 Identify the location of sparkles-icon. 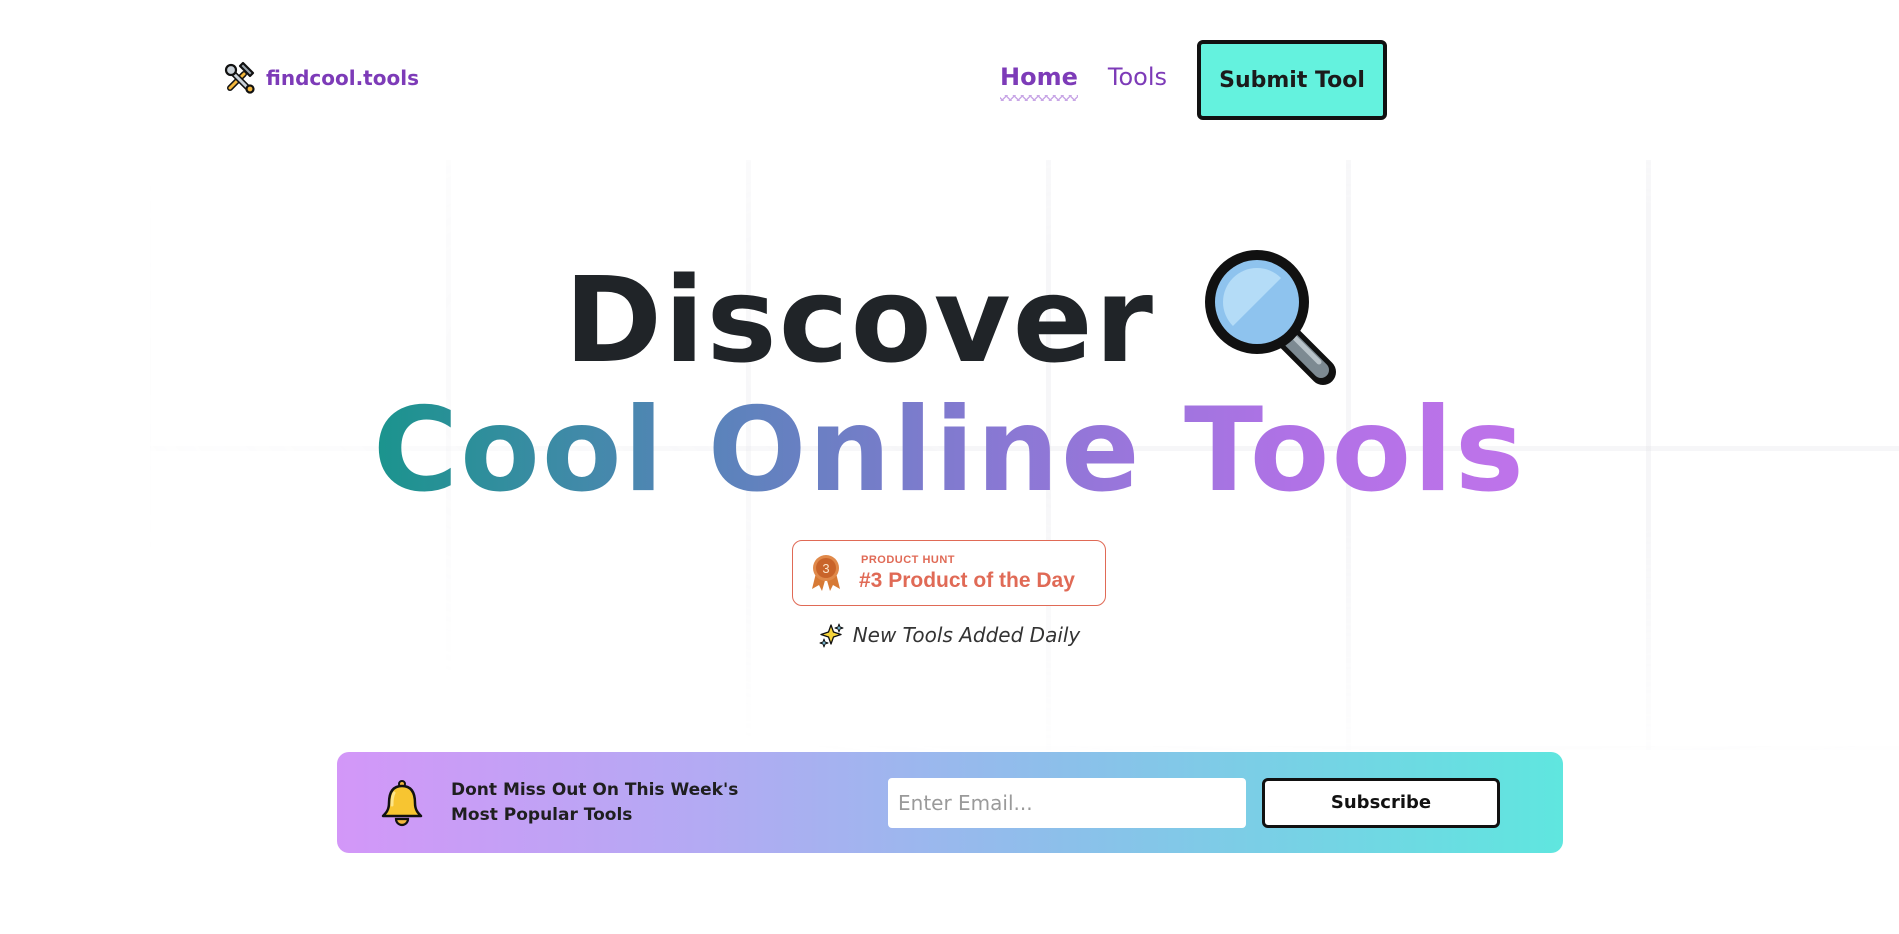
(831, 635).